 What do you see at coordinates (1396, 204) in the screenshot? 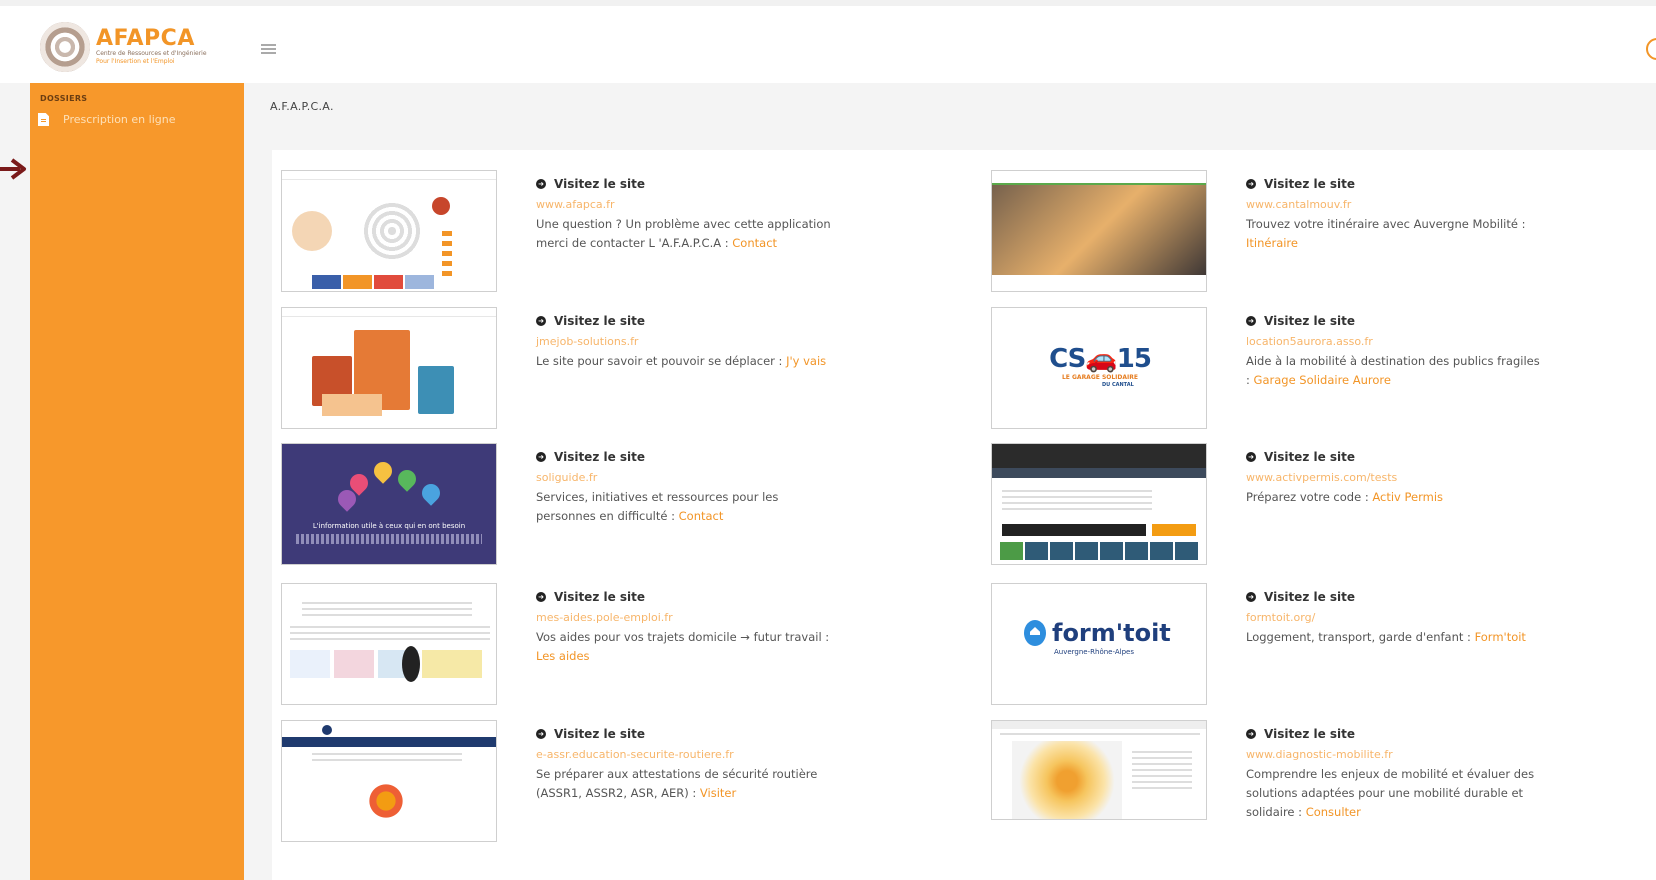
I see `site-url-link: www.cantalmouv.fr` at bounding box center [1396, 204].